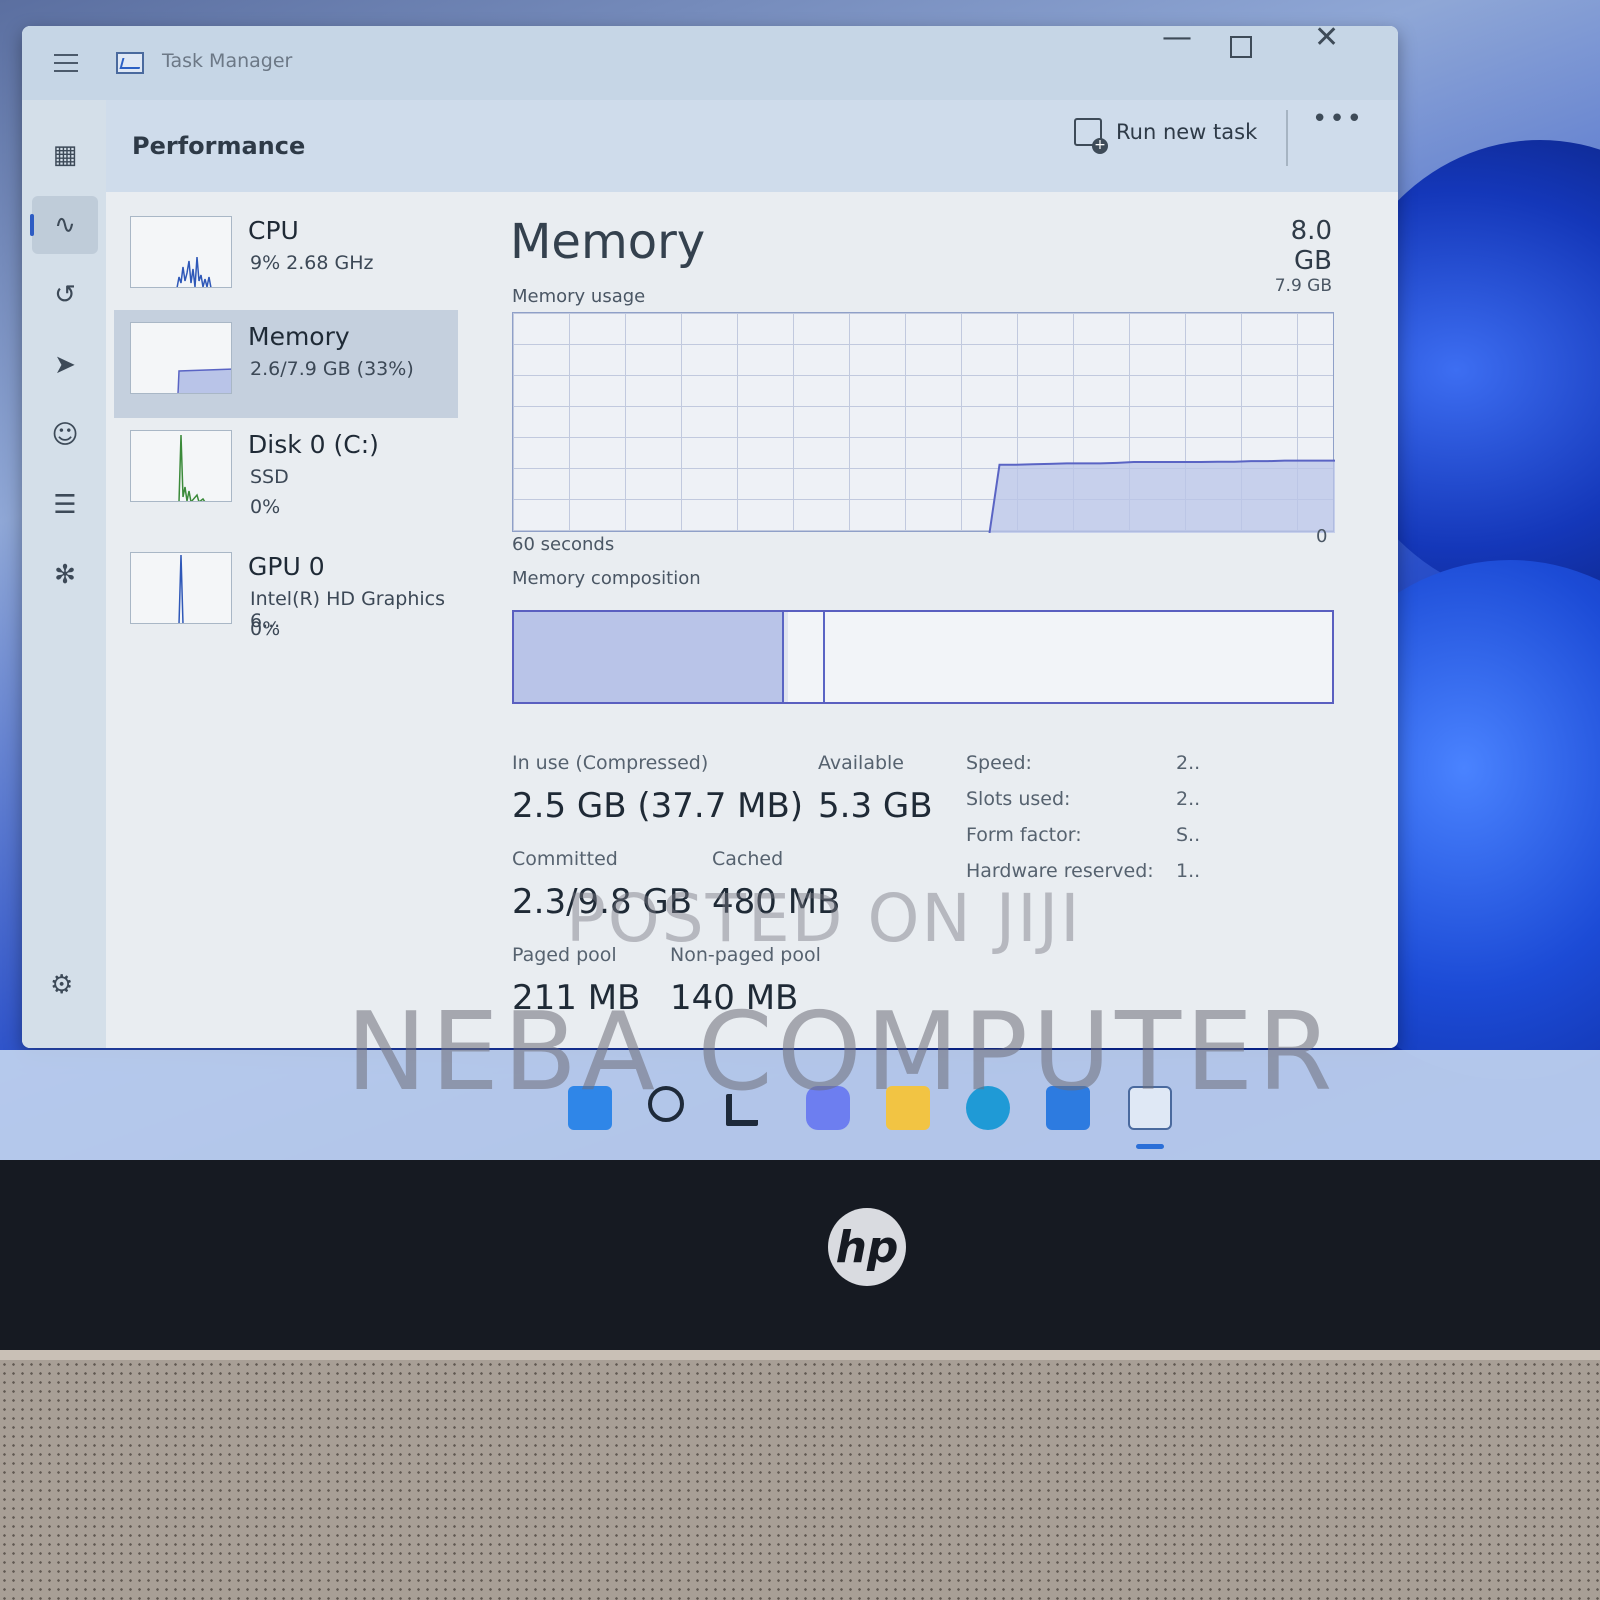  What do you see at coordinates (65, 435) in the screenshot?
I see `users-icon: ☺` at bounding box center [65, 435].